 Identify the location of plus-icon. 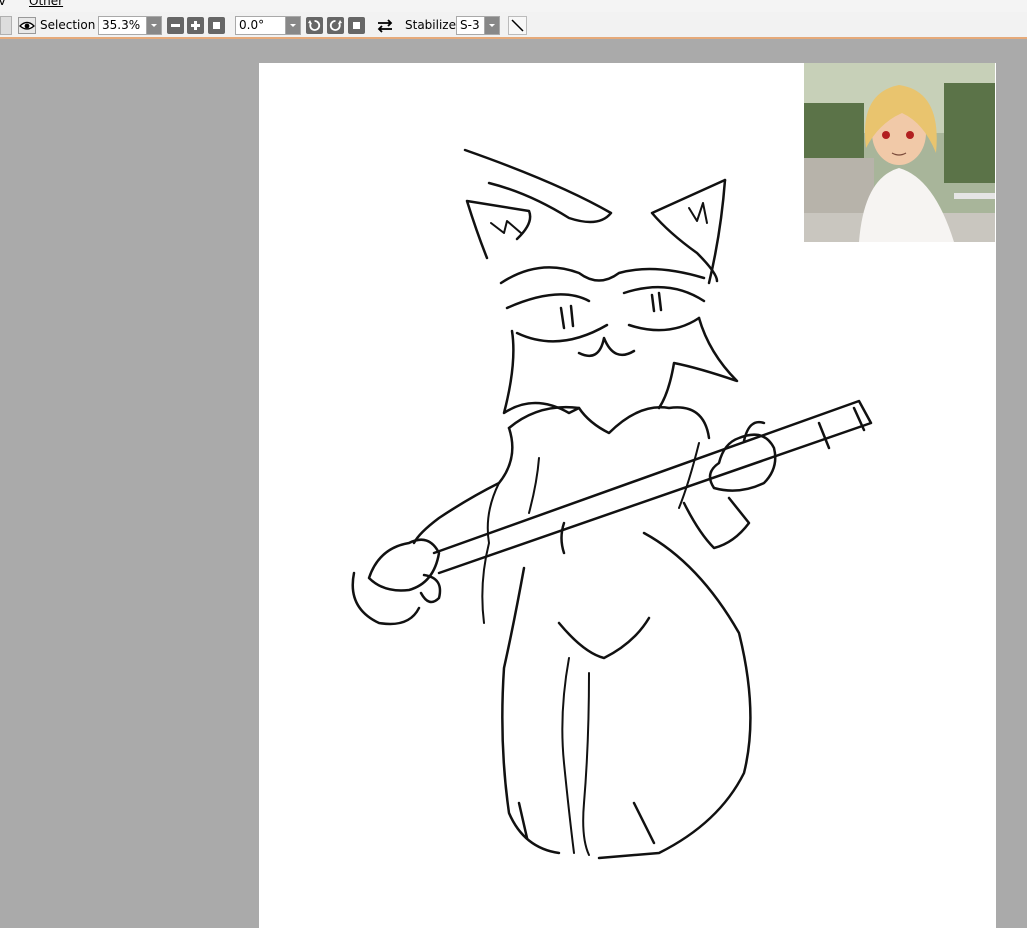
(195, 25).